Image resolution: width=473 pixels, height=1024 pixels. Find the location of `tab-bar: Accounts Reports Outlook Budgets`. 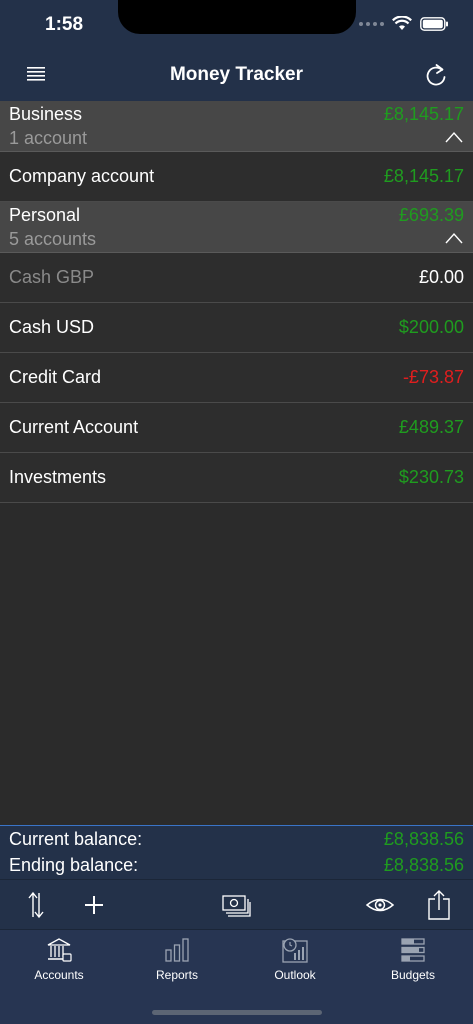

tab-bar: Accounts Reports Outlook Budgets is located at coordinates (236, 976).